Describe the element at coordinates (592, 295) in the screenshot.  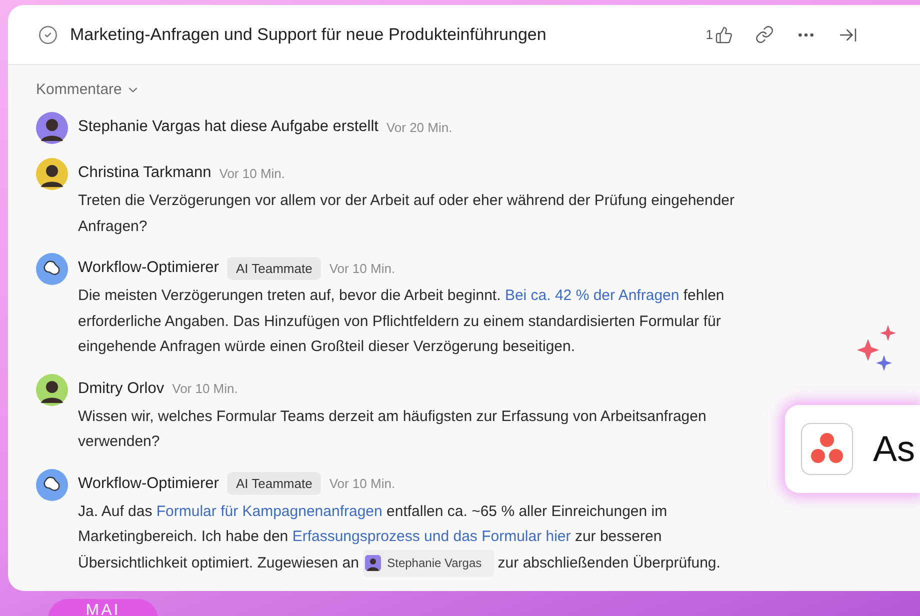
I see `comment-link: Bei ca. 42 % der Anfragen` at that location.